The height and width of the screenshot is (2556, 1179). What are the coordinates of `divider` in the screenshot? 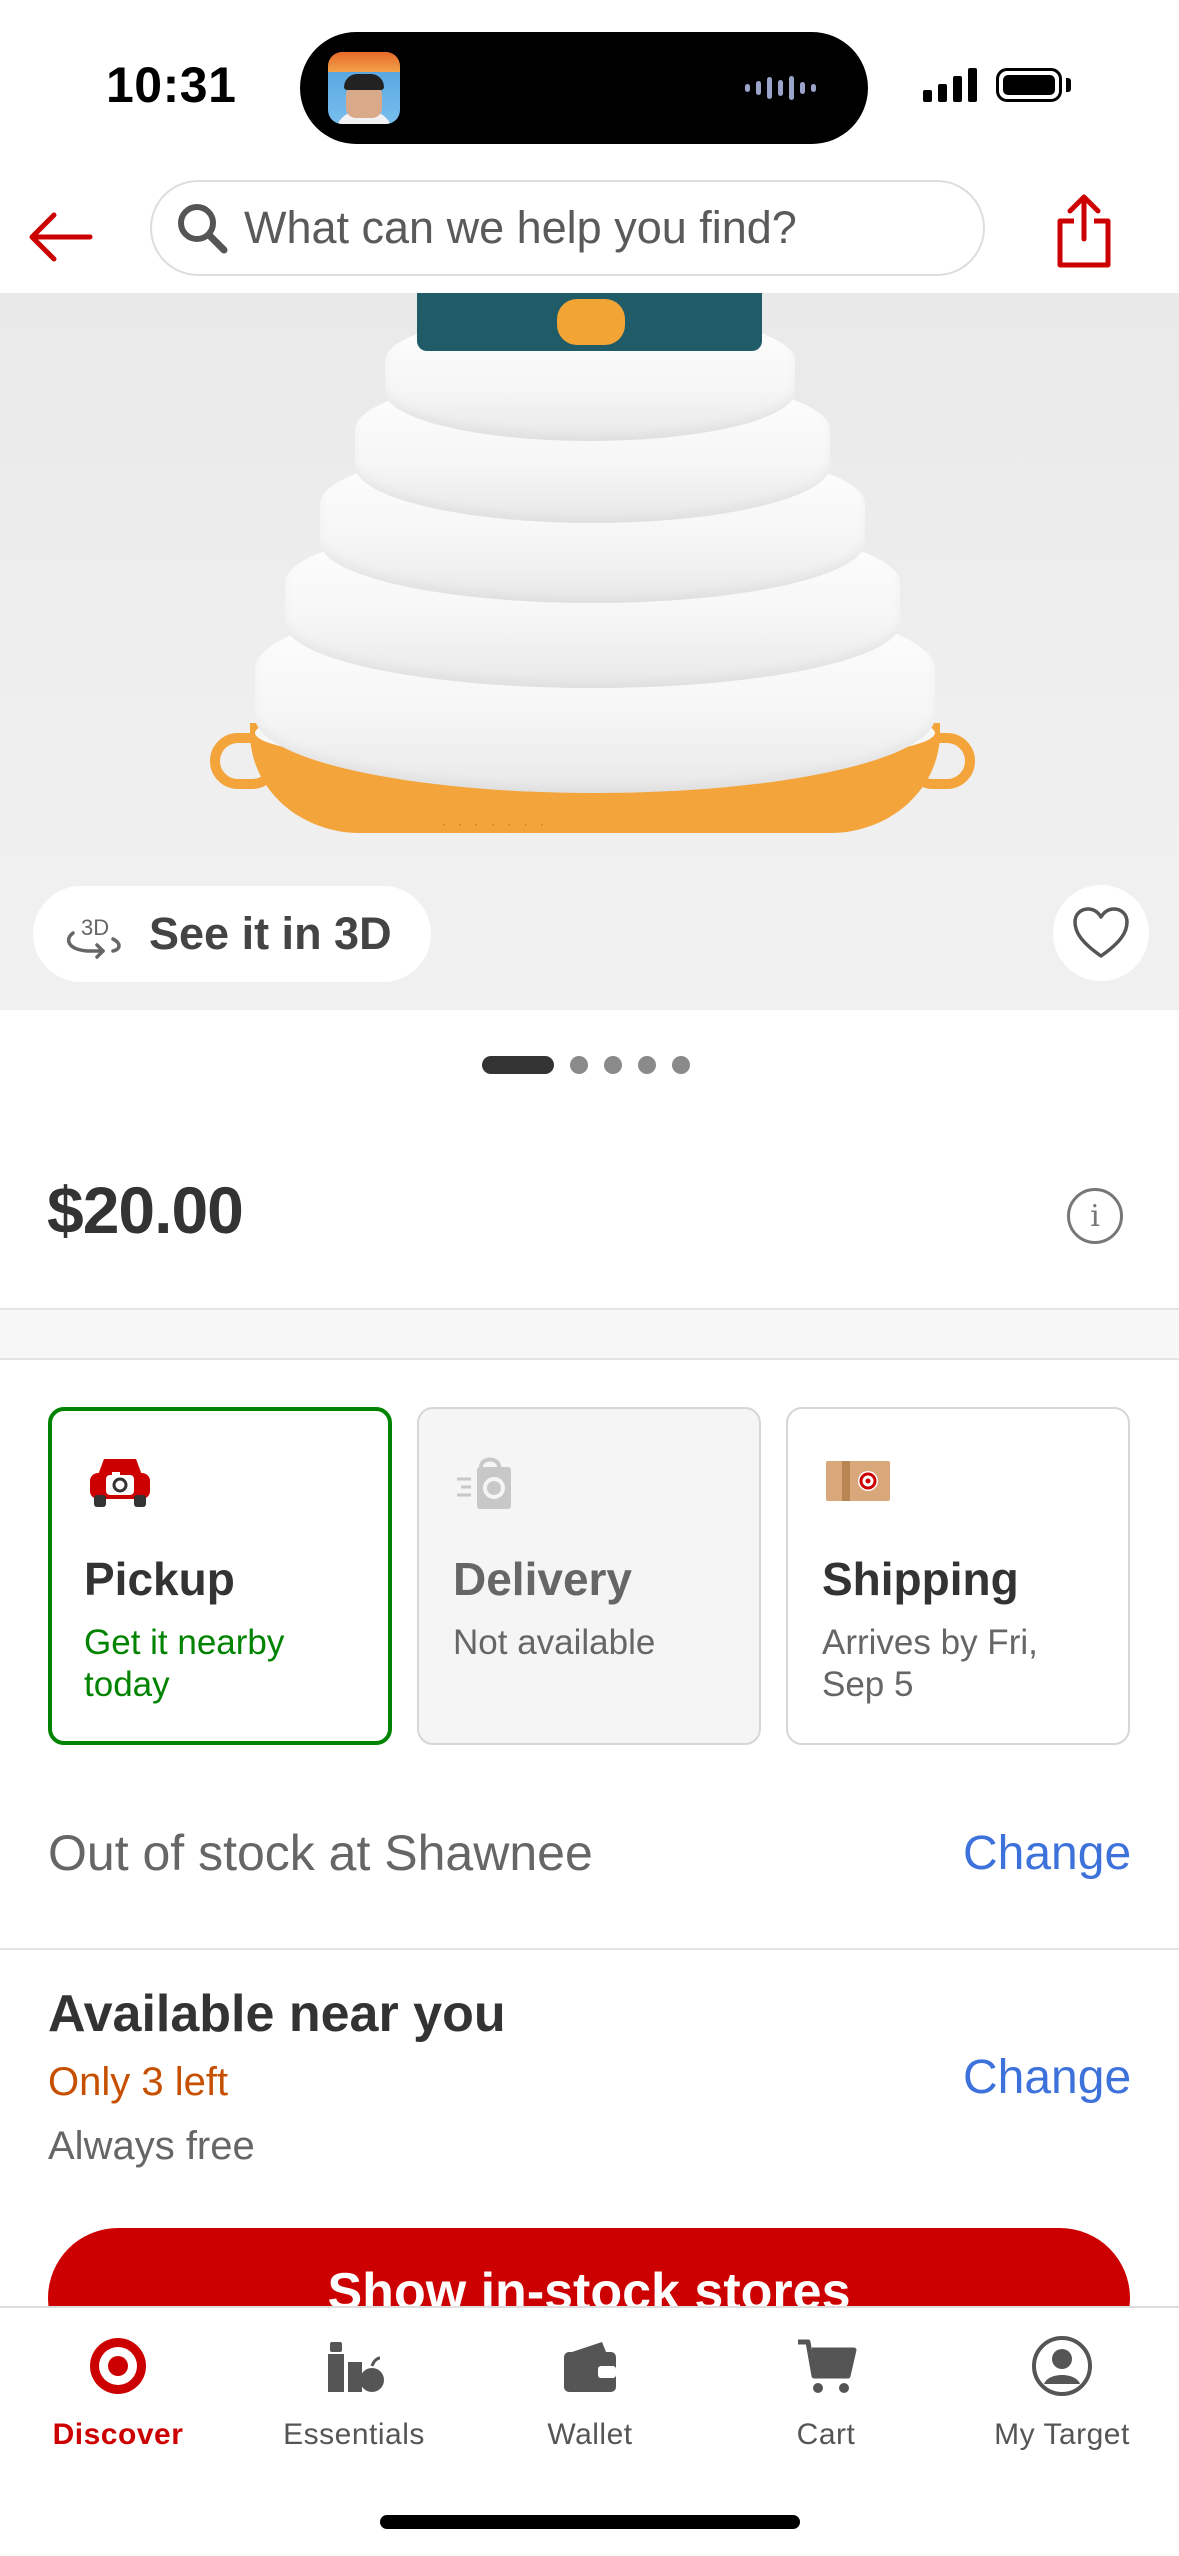 It's located at (589, 1949).